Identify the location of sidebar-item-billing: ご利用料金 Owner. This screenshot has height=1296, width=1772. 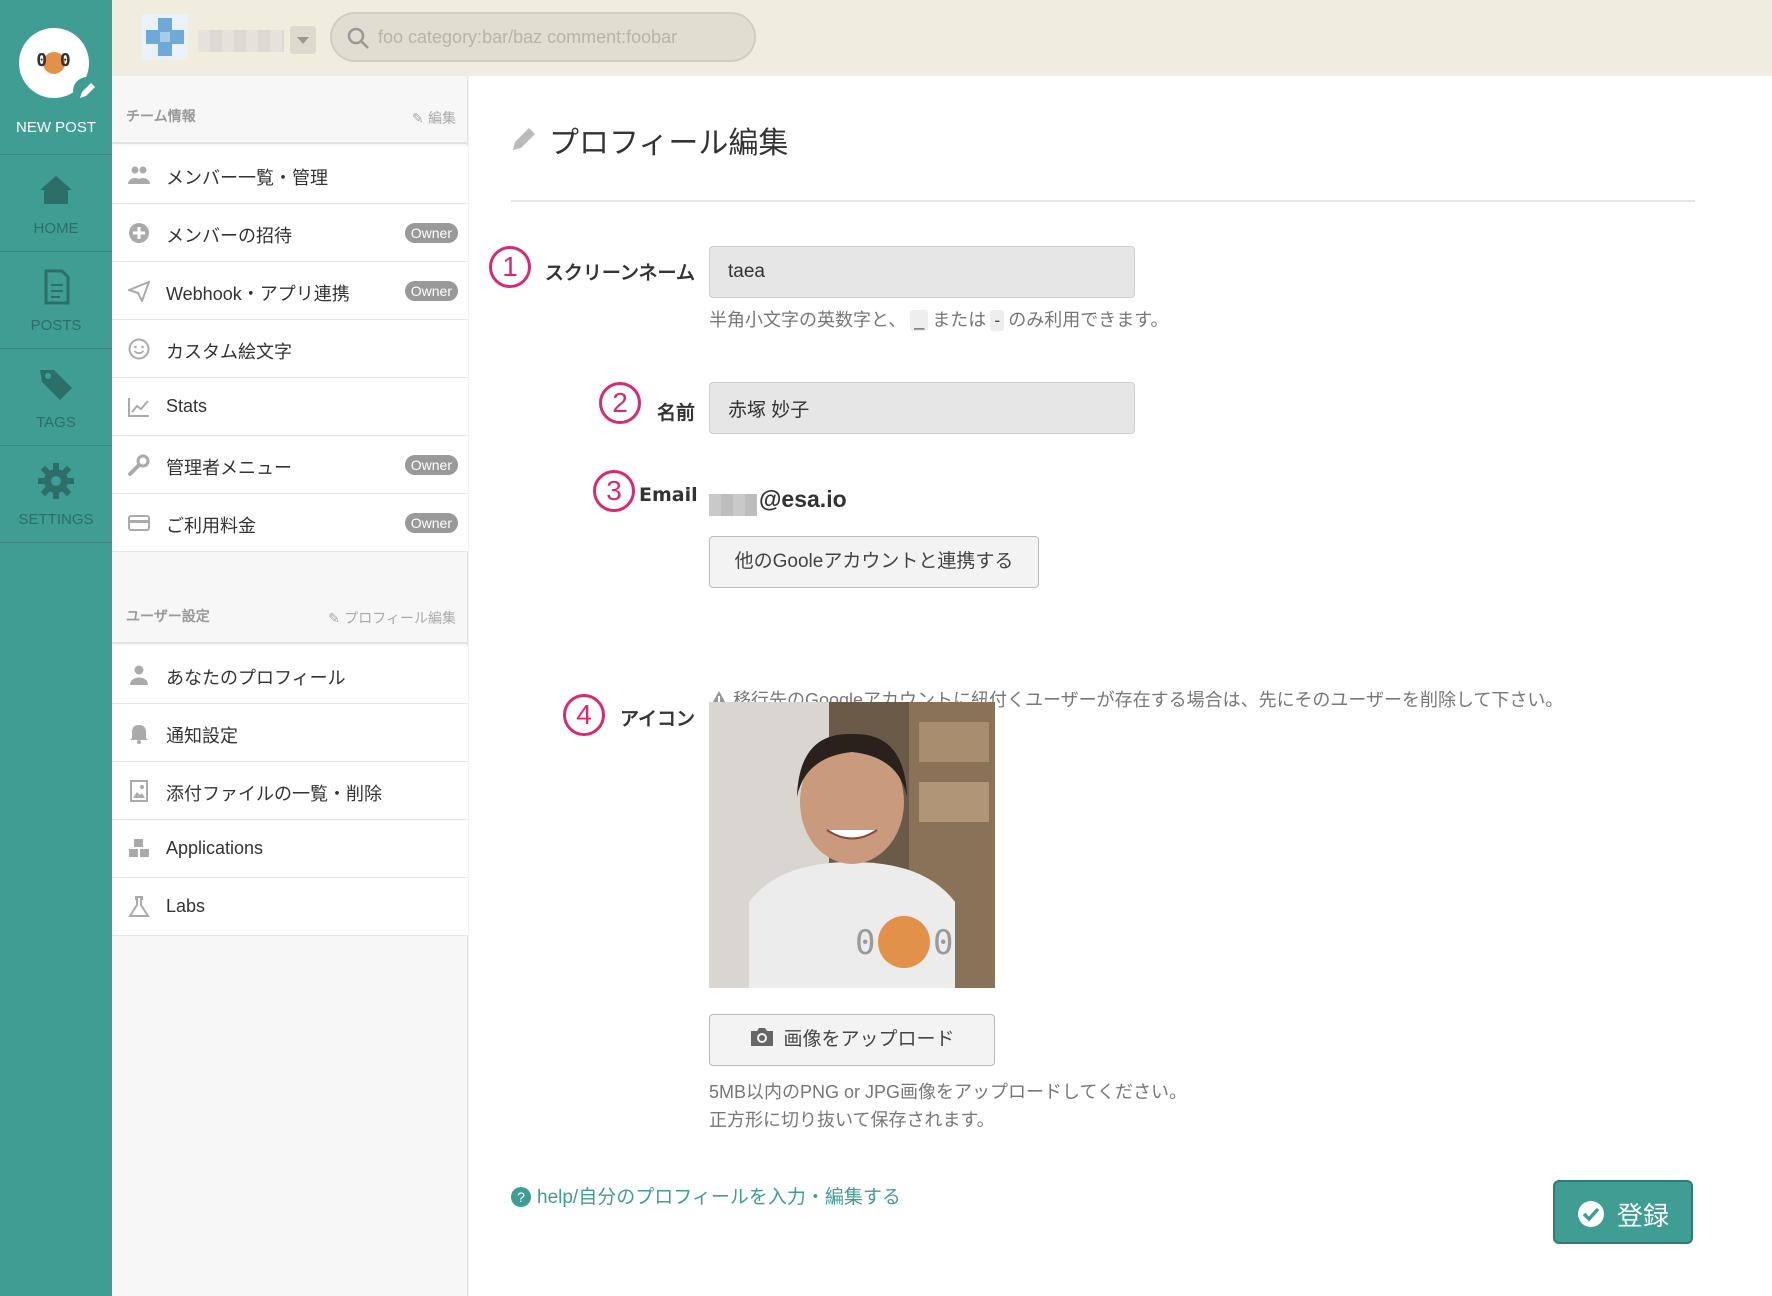
(290, 523).